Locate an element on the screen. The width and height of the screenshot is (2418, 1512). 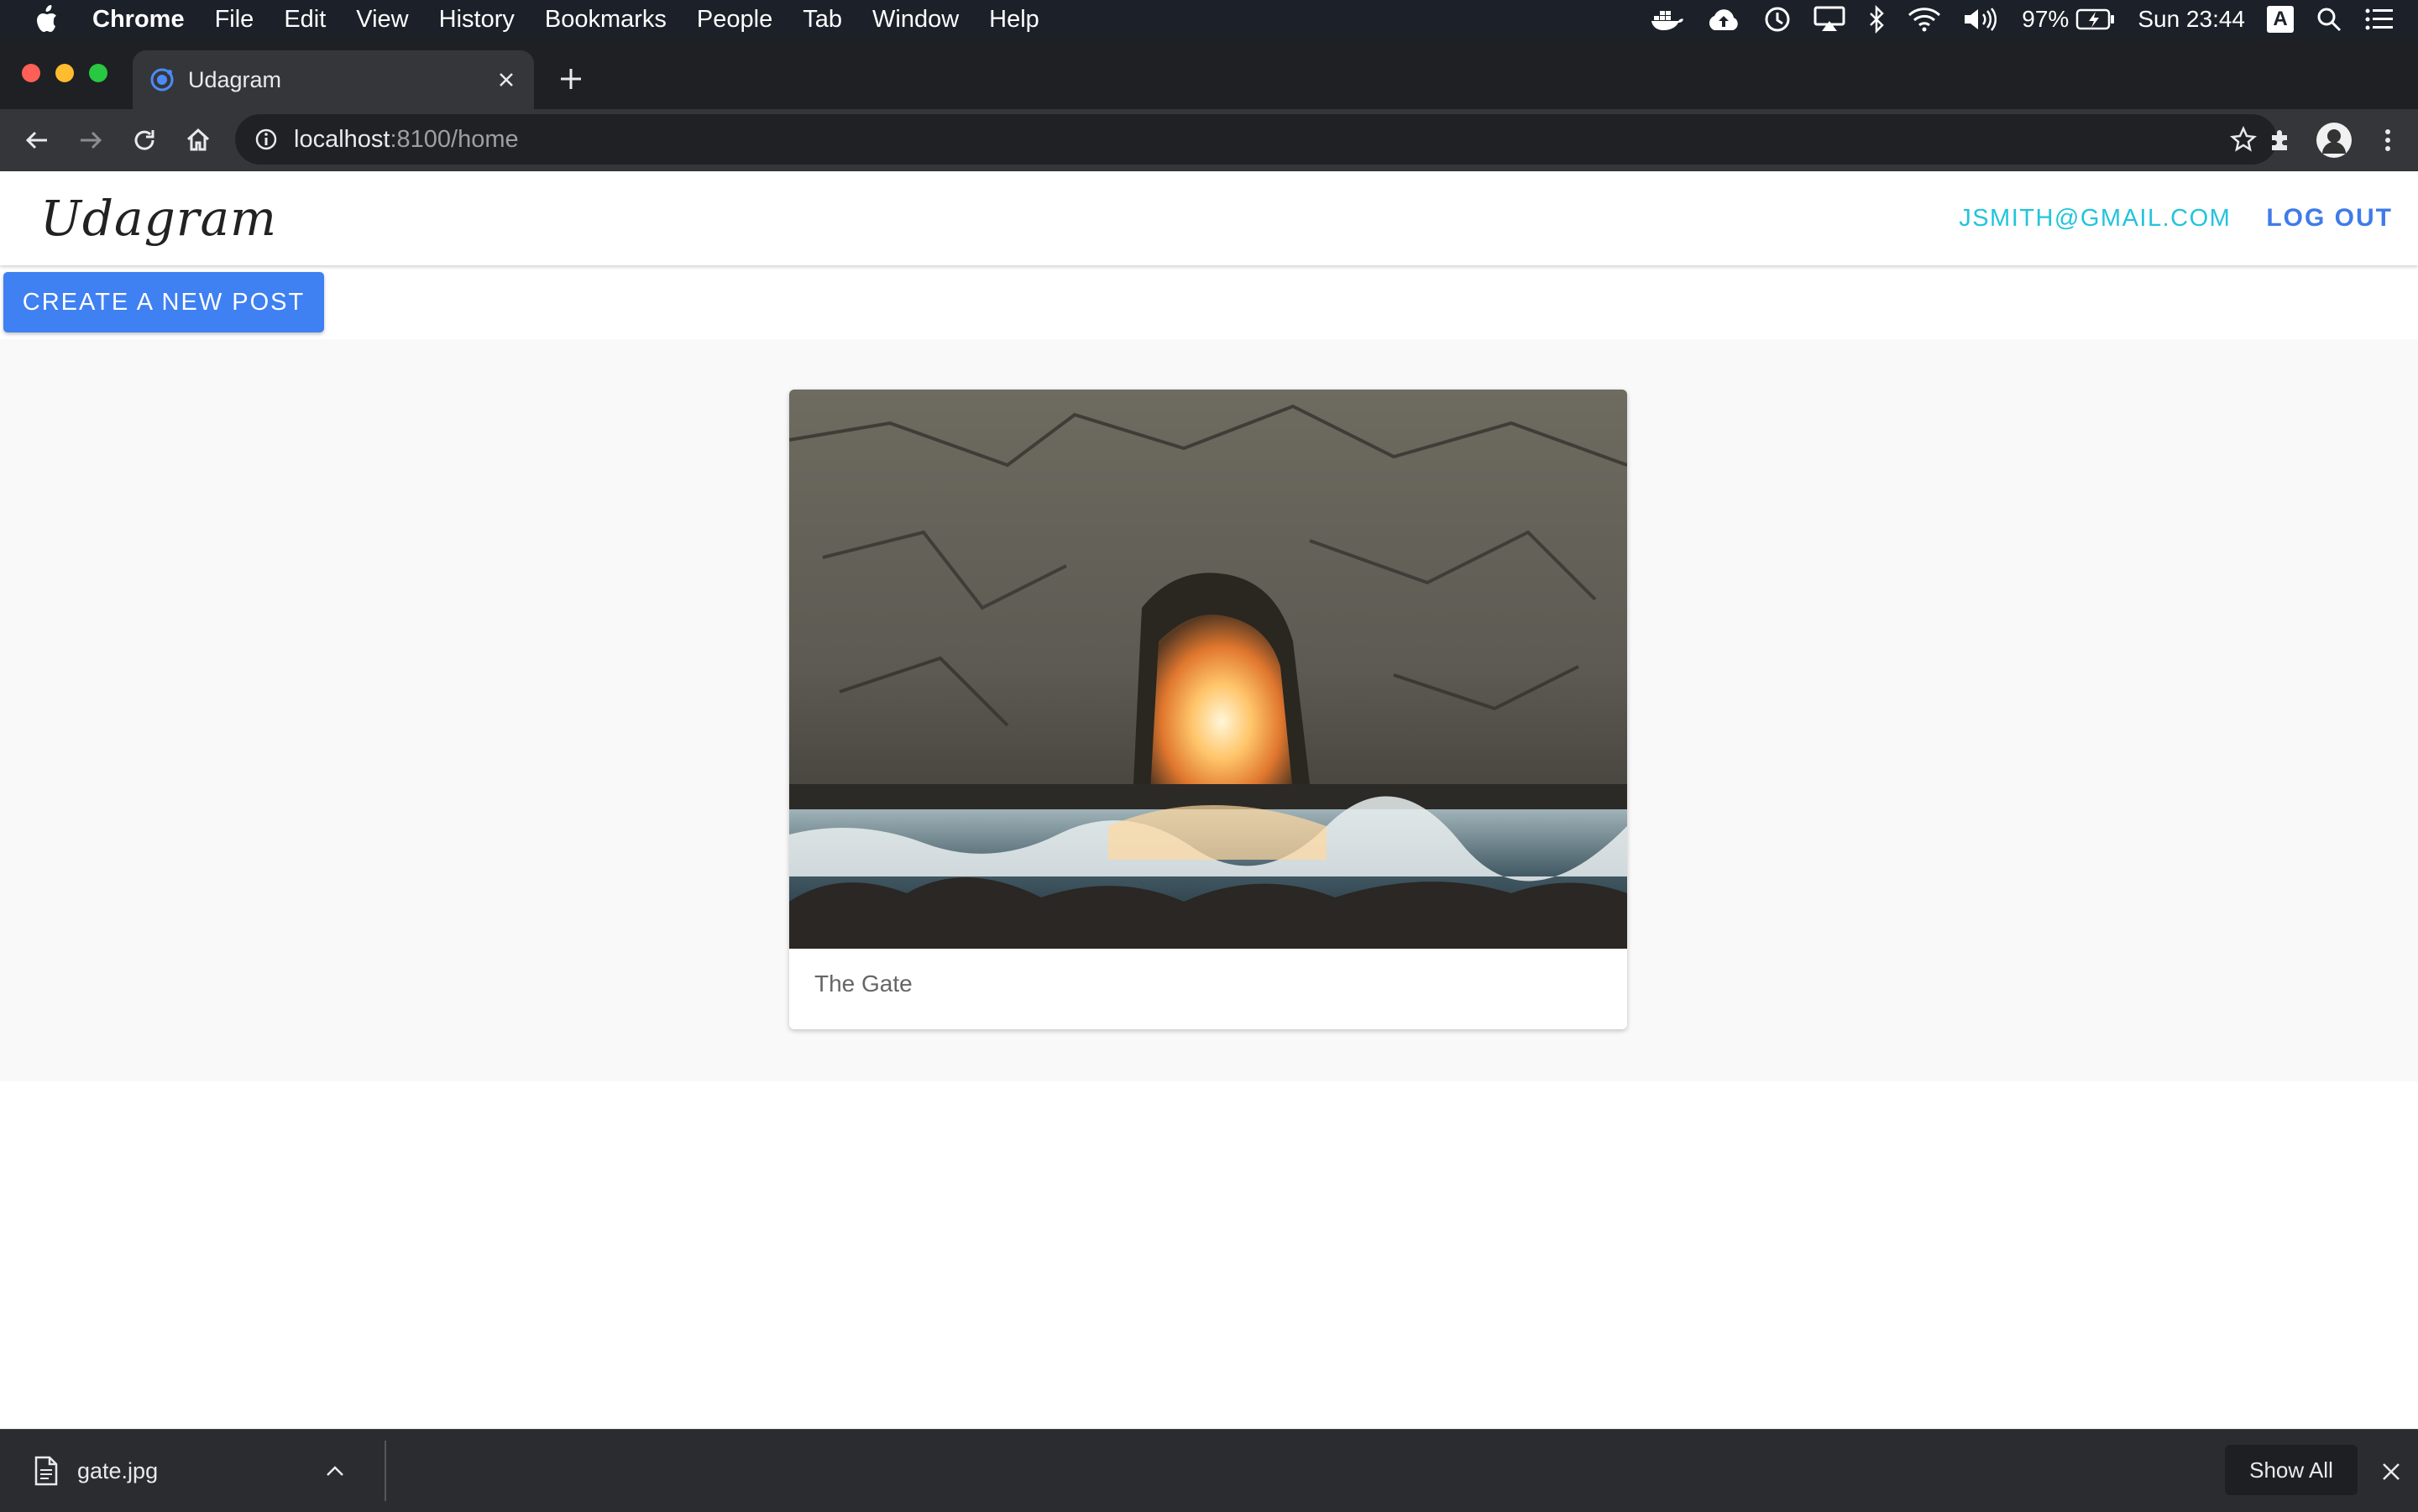
docker-icon is located at coordinates (1667, 19).